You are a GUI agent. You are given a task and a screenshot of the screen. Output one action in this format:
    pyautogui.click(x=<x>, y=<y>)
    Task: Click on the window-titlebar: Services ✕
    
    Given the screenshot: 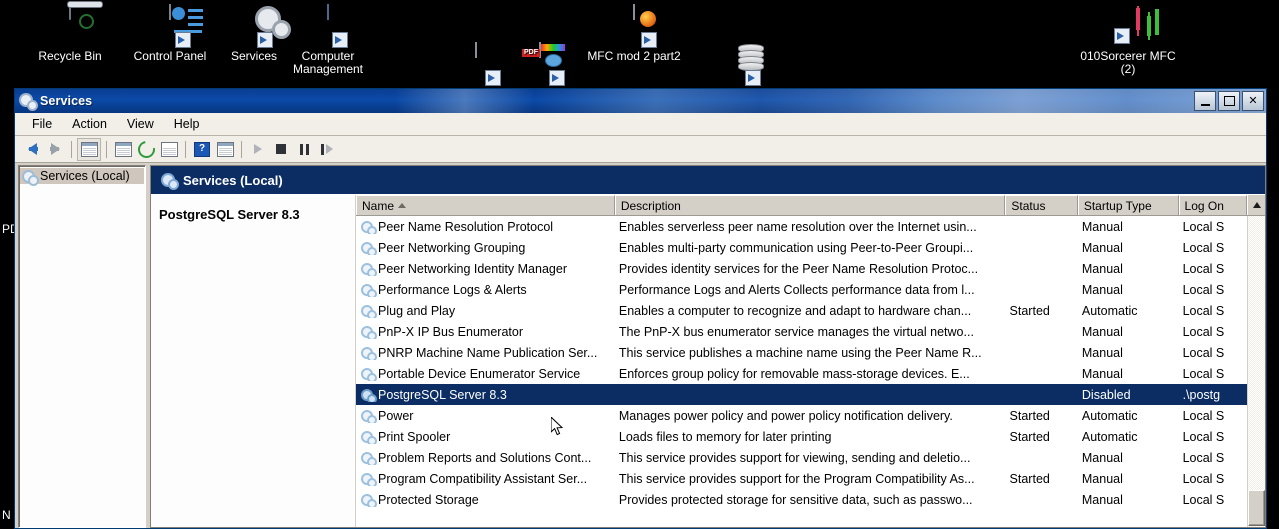 What is the action you would take?
    pyautogui.click(x=640, y=101)
    